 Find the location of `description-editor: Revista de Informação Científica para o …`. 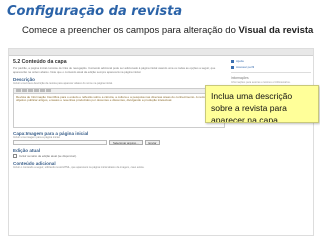

description-editor: Revista de Informação Científica para o … is located at coordinates (119, 110).